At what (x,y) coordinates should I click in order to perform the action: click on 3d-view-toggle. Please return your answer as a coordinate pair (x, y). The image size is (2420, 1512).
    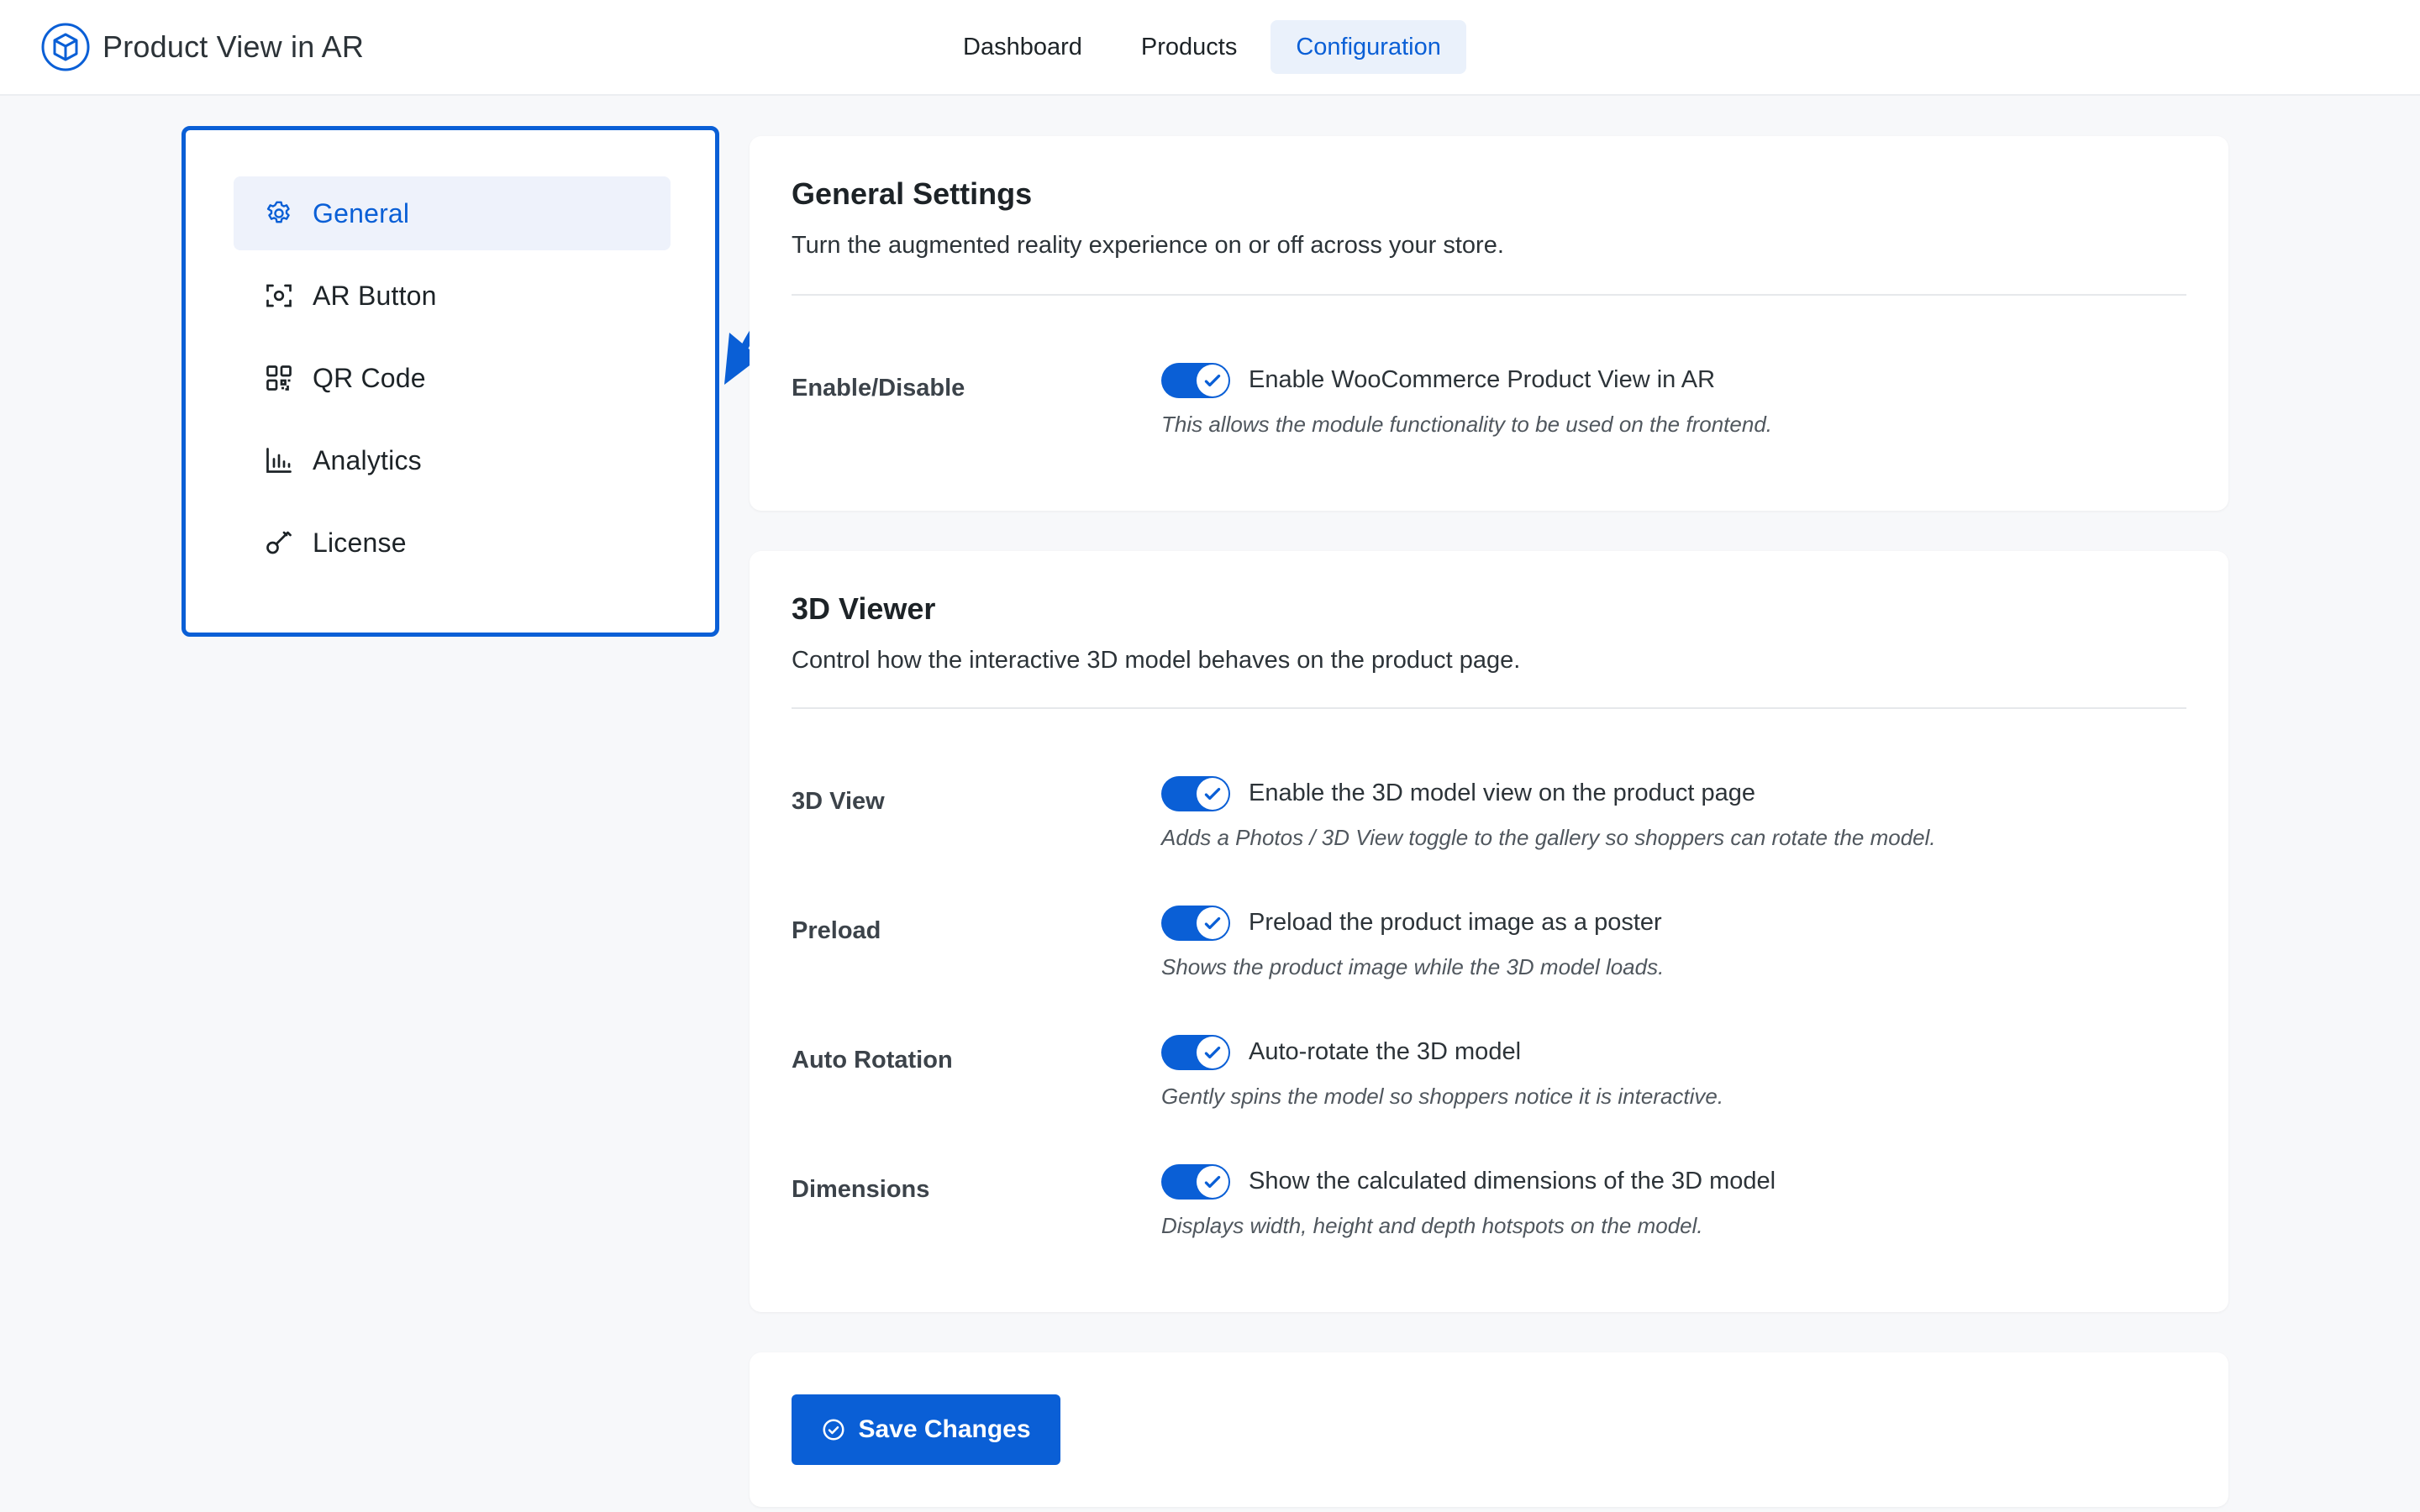
    Looking at the image, I should click on (1195, 793).